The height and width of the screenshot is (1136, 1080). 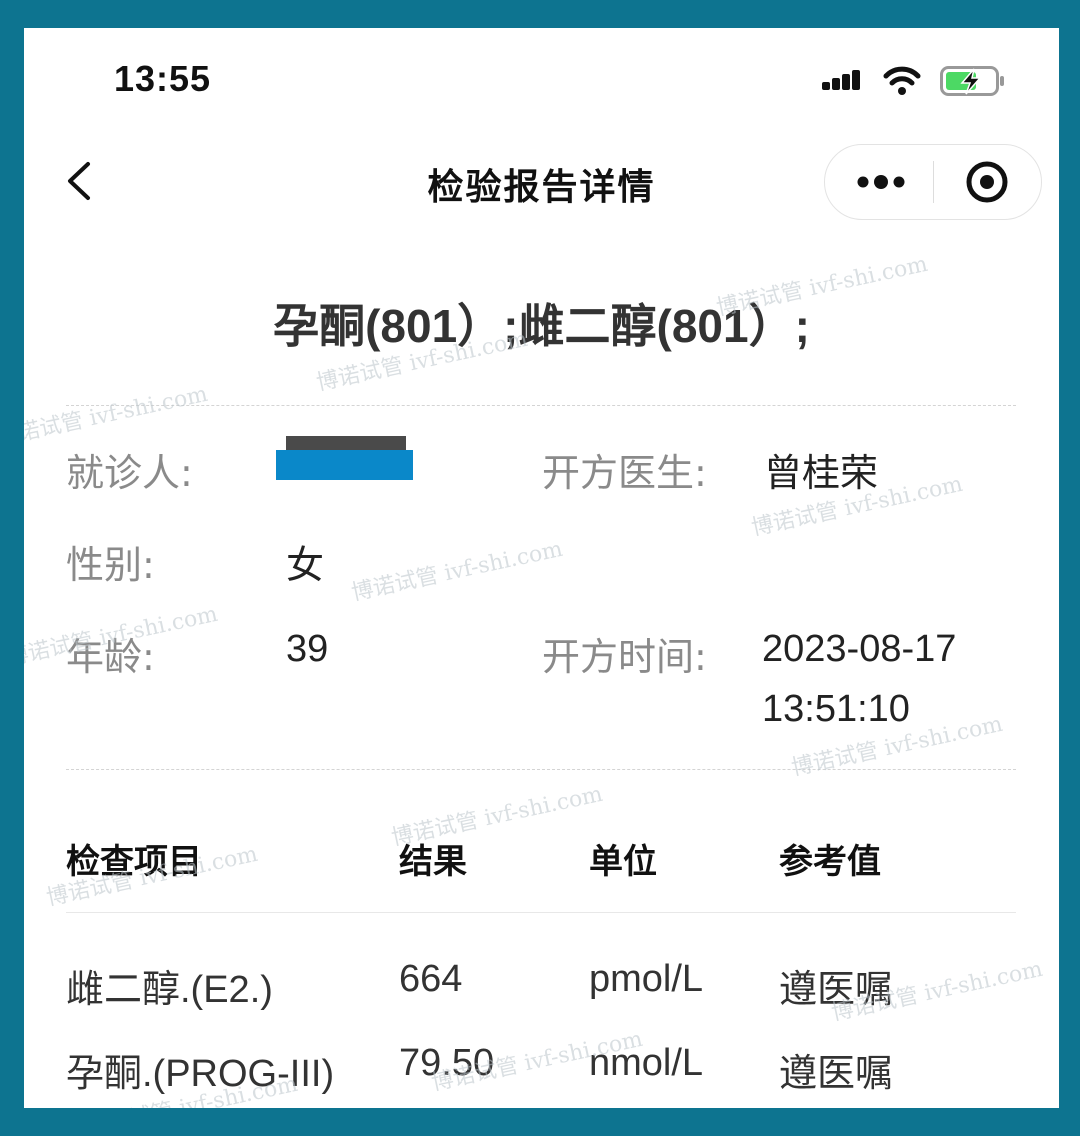 What do you see at coordinates (541, 326) in the screenshot?
I see `report-title: 孕酮(801）;雌二醇(801）;` at bounding box center [541, 326].